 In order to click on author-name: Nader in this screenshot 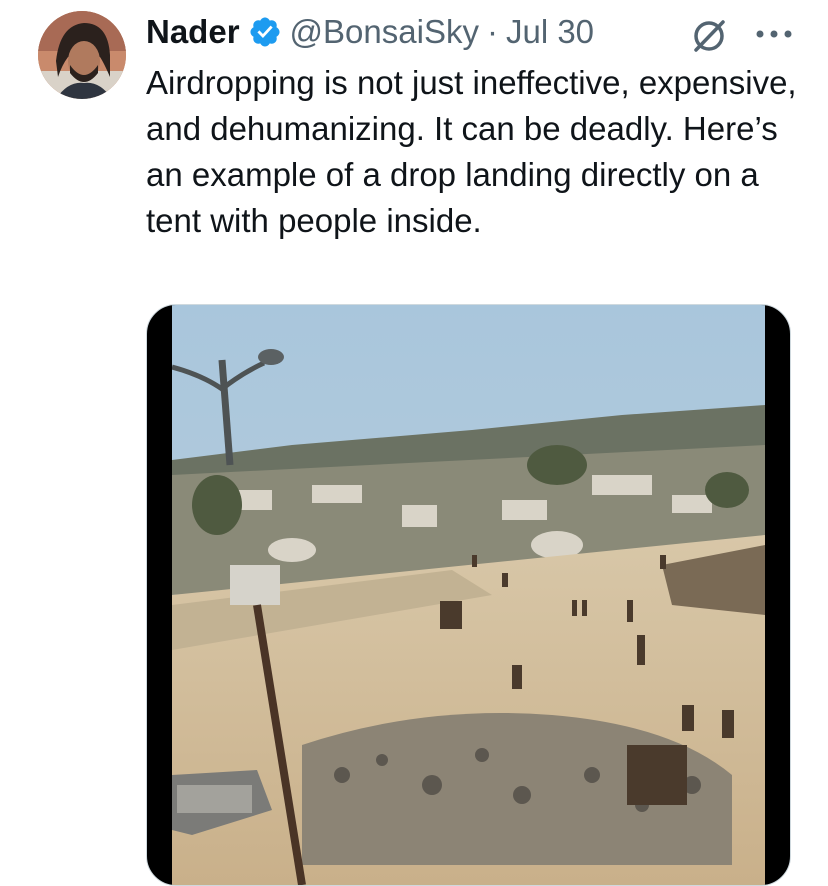, I will do `click(193, 32)`.